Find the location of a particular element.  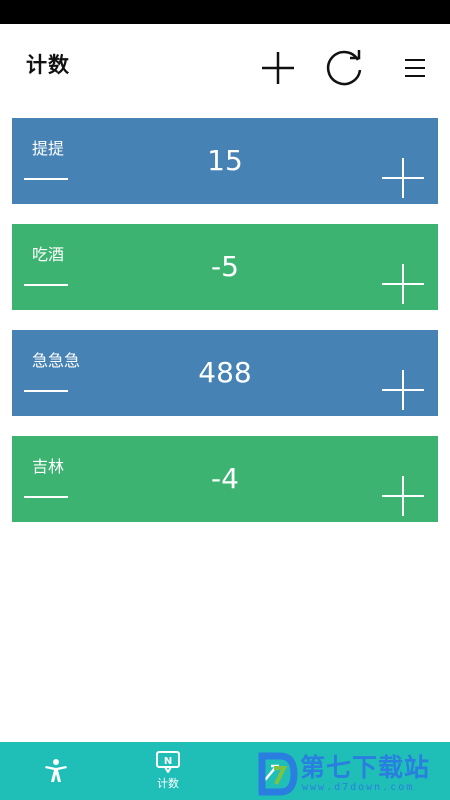

counter-card: 吃酒 -5 is located at coordinates (225, 267).